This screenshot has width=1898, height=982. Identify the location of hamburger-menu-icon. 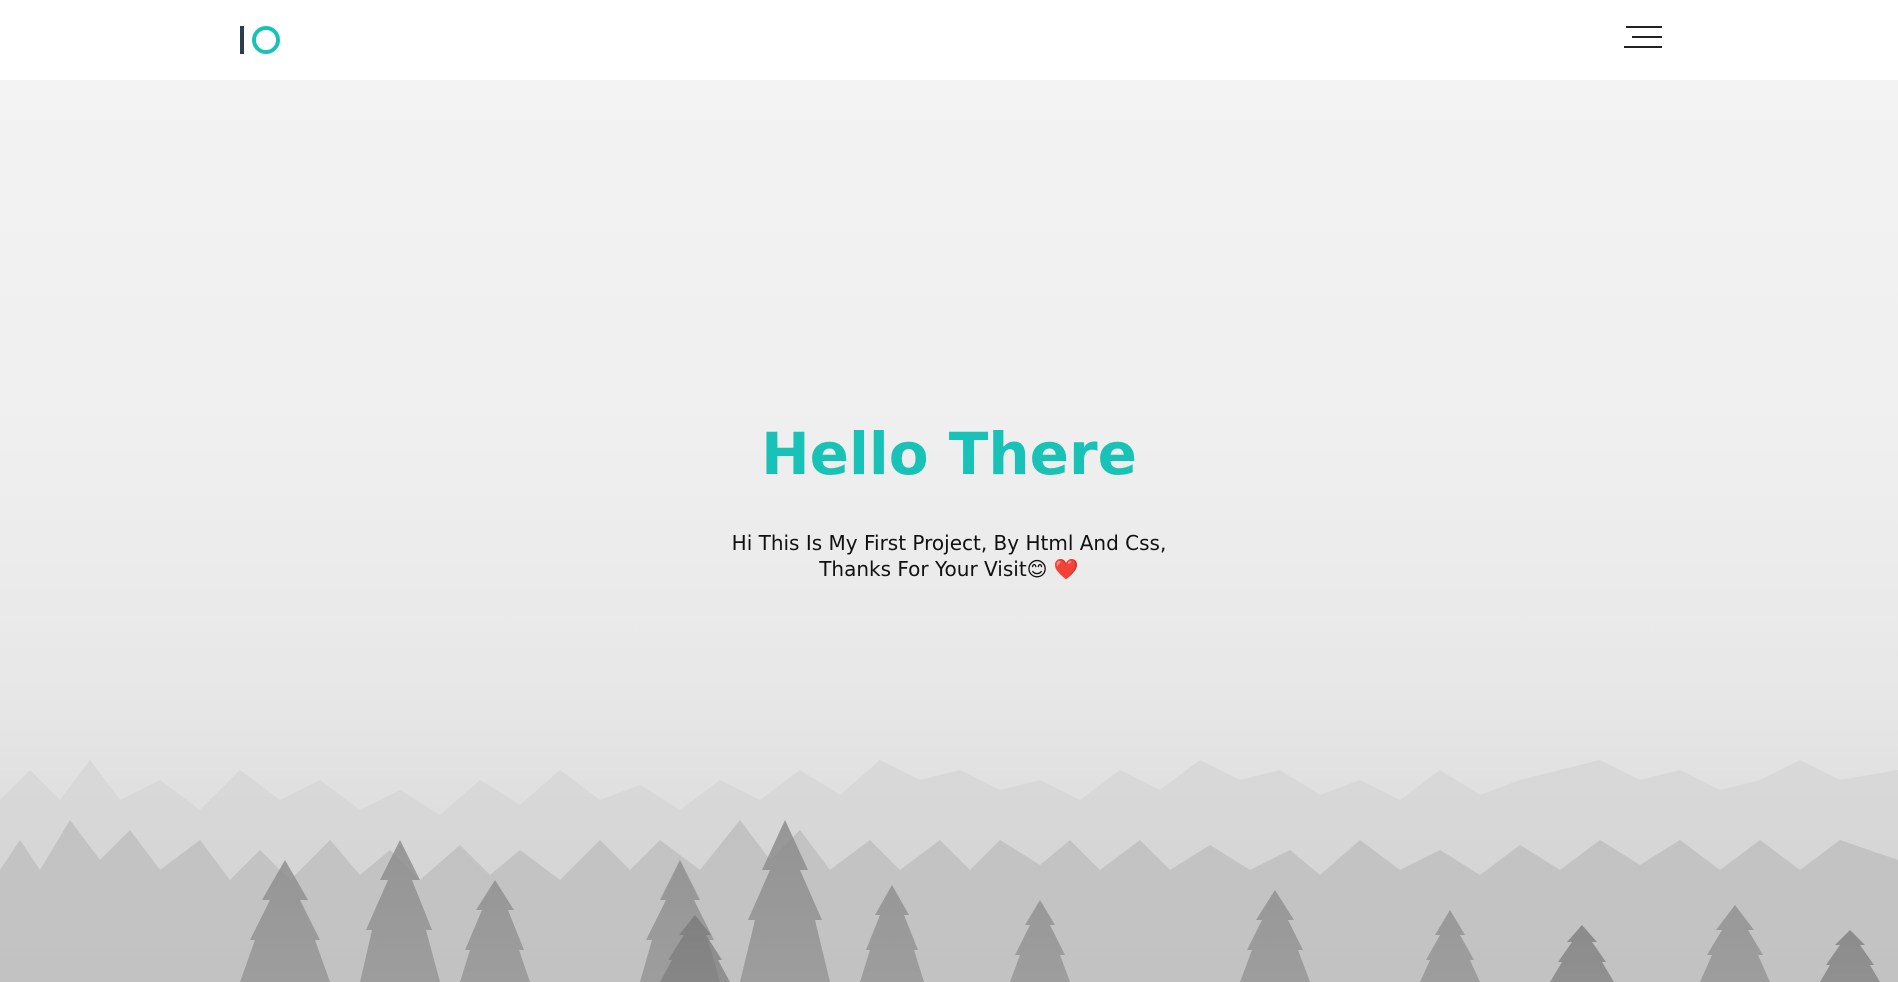
(1642, 38).